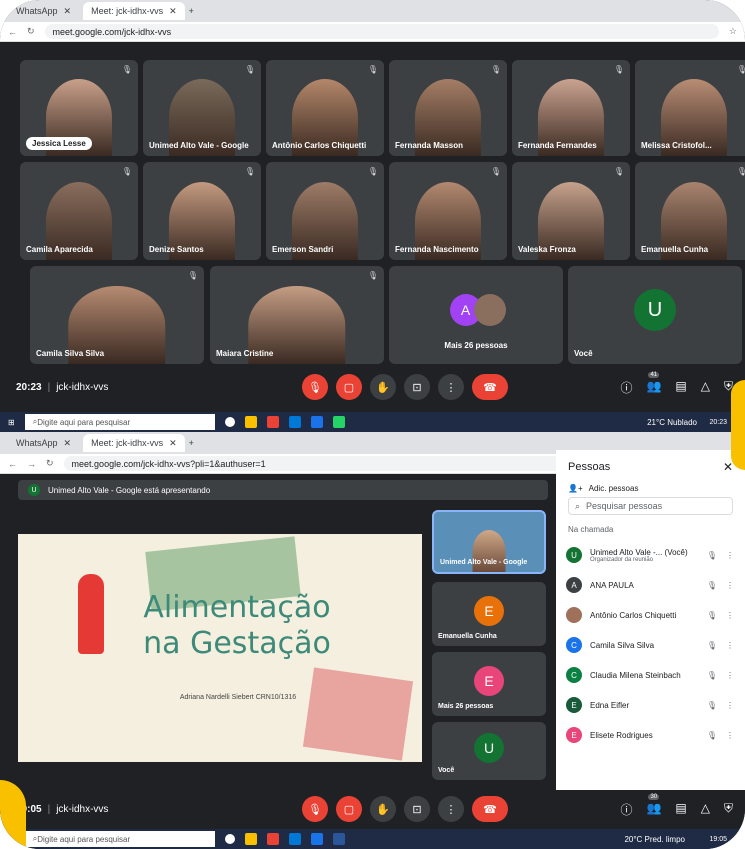 The image size is (745, 849). Describe the element at coordinates (325, 211) in the screenshot. I see `participant-tile: 🎙 Emerson Sandri` at that location.